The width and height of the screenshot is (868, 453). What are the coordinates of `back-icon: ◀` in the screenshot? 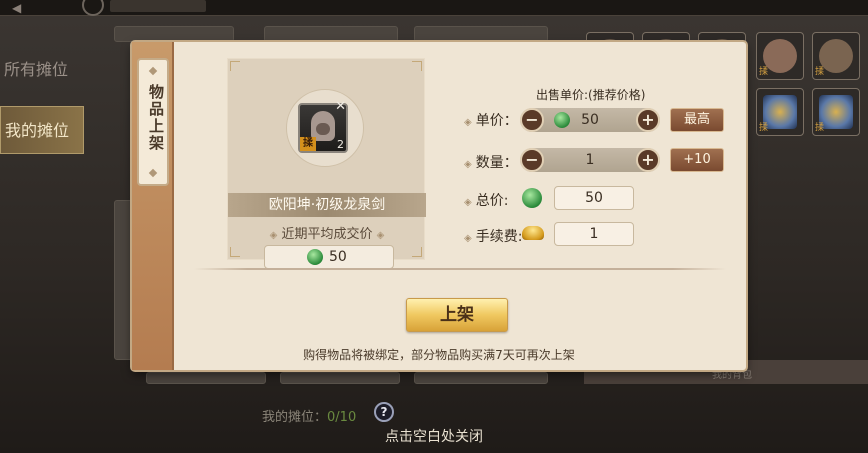 It's located at (16, 8).